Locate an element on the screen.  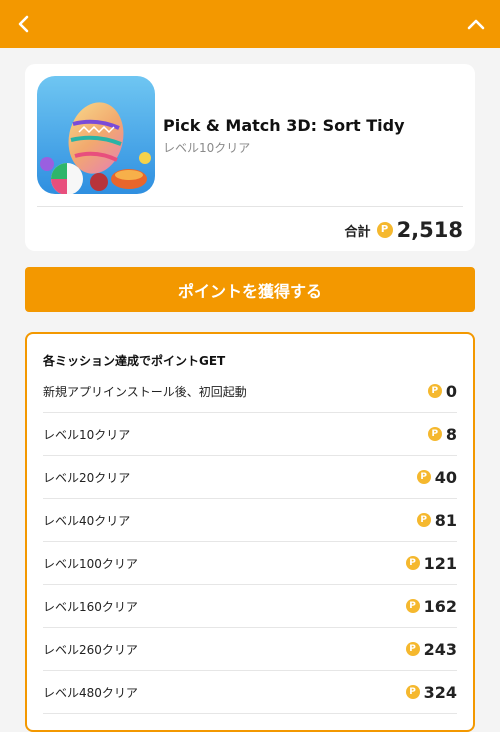
mission-row: レベル480クリア P 324 is located at coordinates (250, 692).